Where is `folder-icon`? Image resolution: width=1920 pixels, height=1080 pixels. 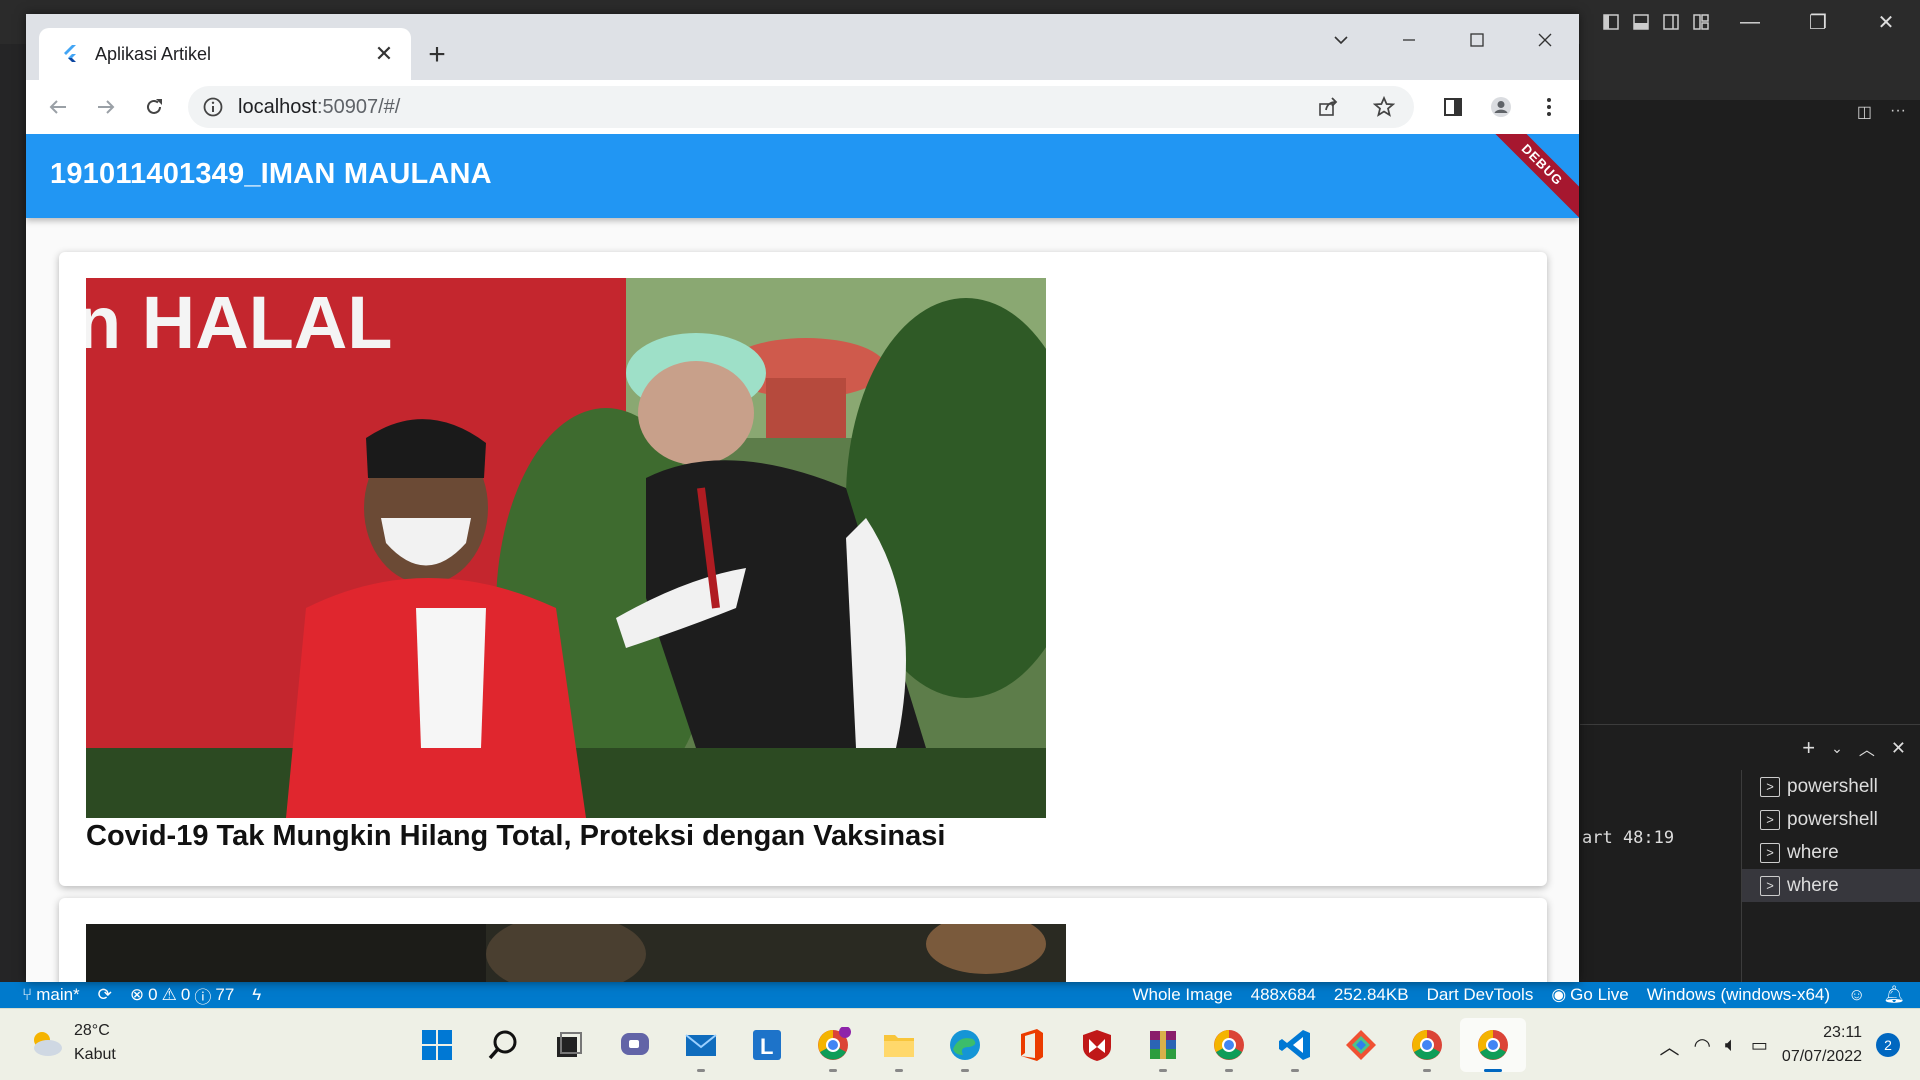
folder-icon is located at coordinates (899, 1046).